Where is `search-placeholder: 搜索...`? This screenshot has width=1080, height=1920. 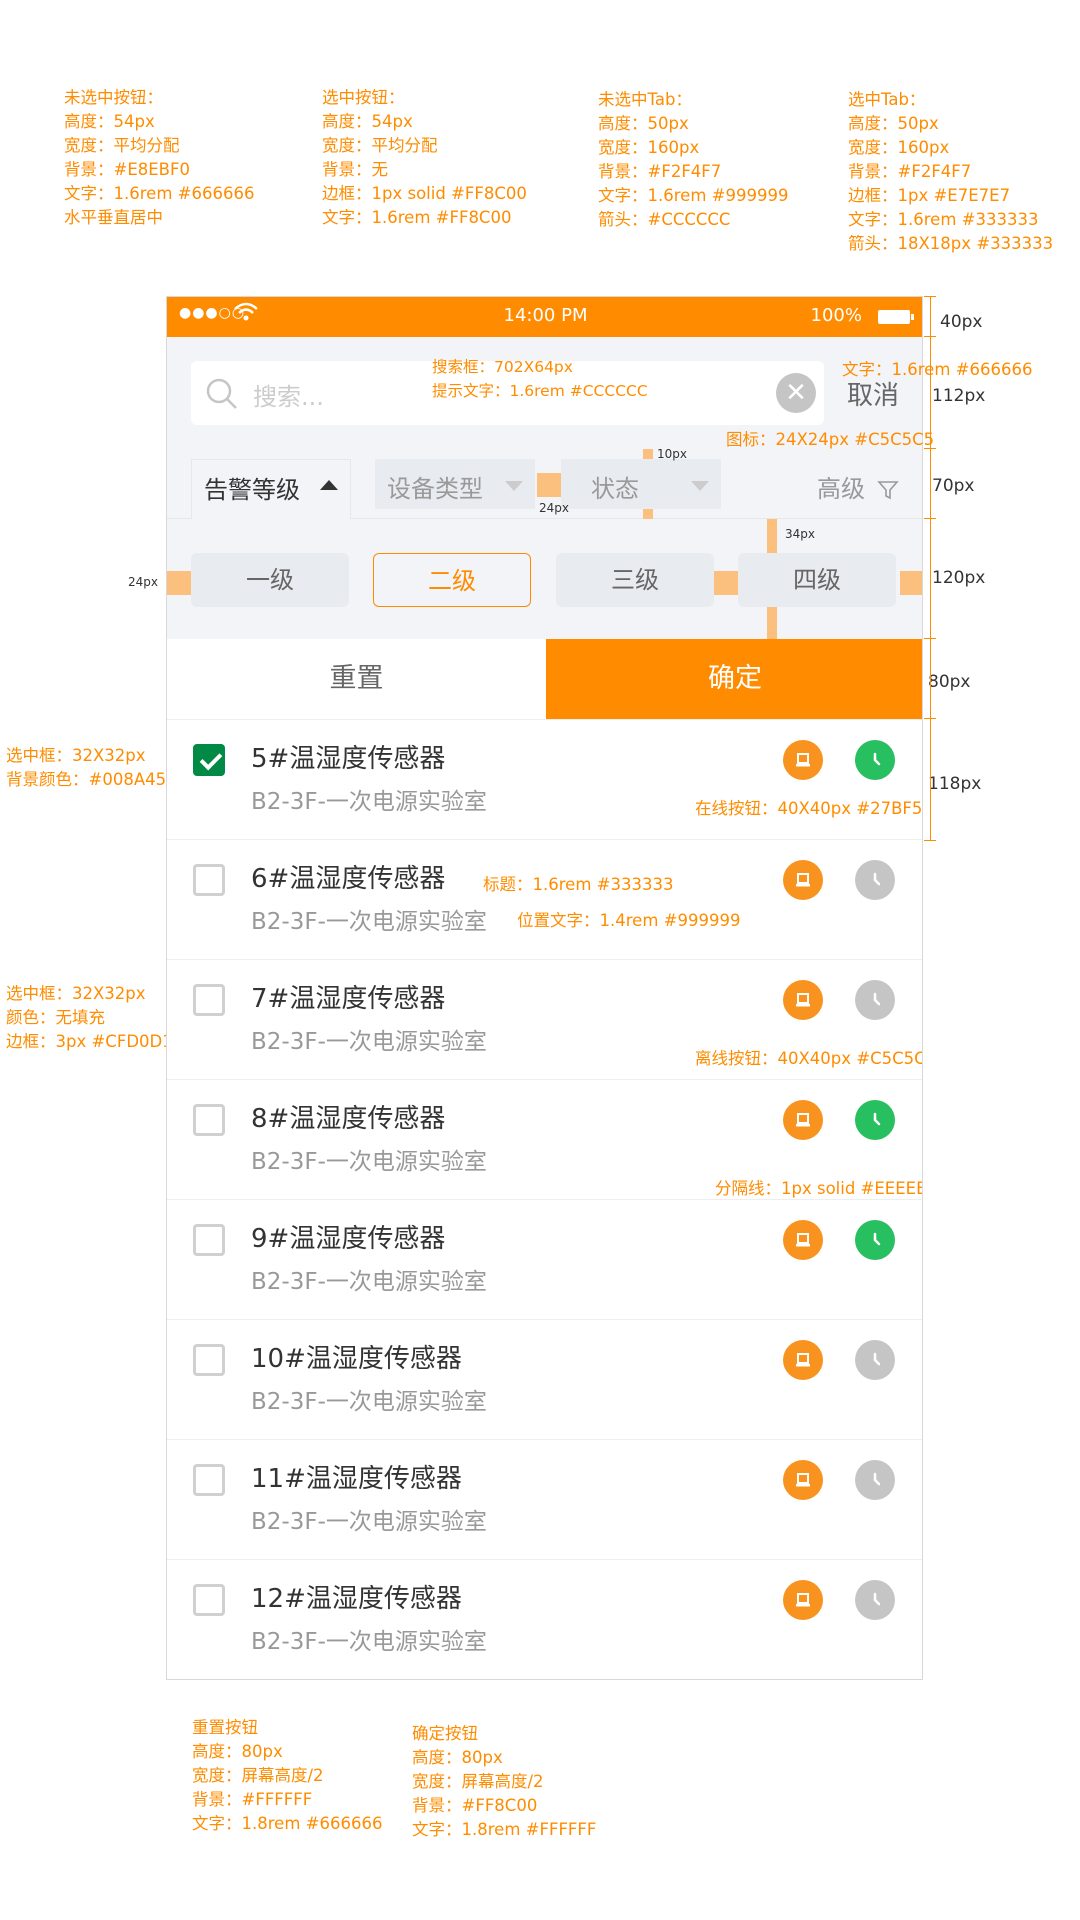 search-placeholder: 搜索... is located at coordinates (288, 397).